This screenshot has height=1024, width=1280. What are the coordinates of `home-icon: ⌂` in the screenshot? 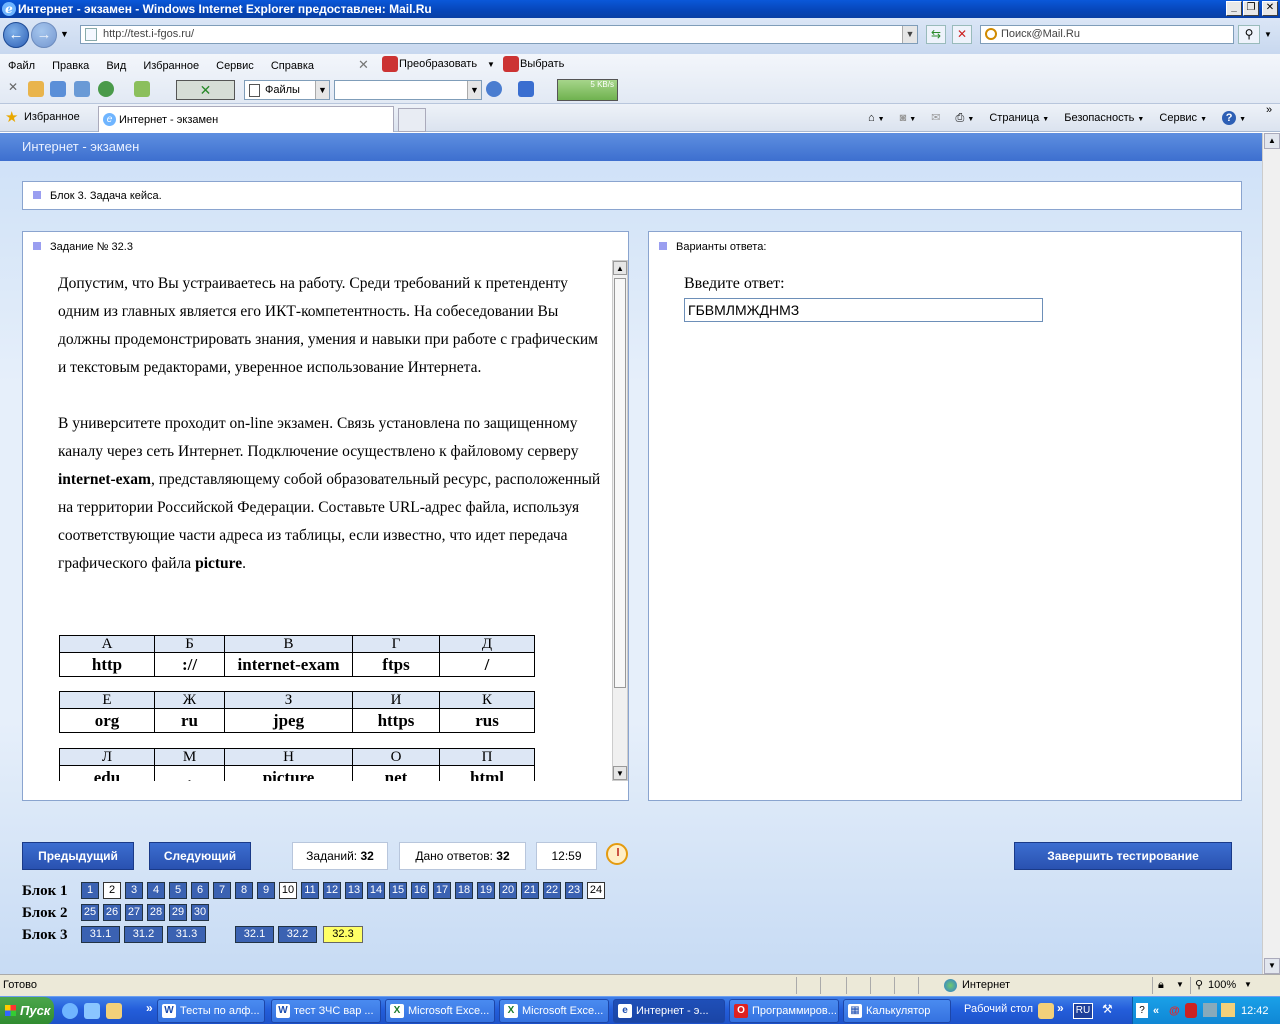 It's located at (871, 118).